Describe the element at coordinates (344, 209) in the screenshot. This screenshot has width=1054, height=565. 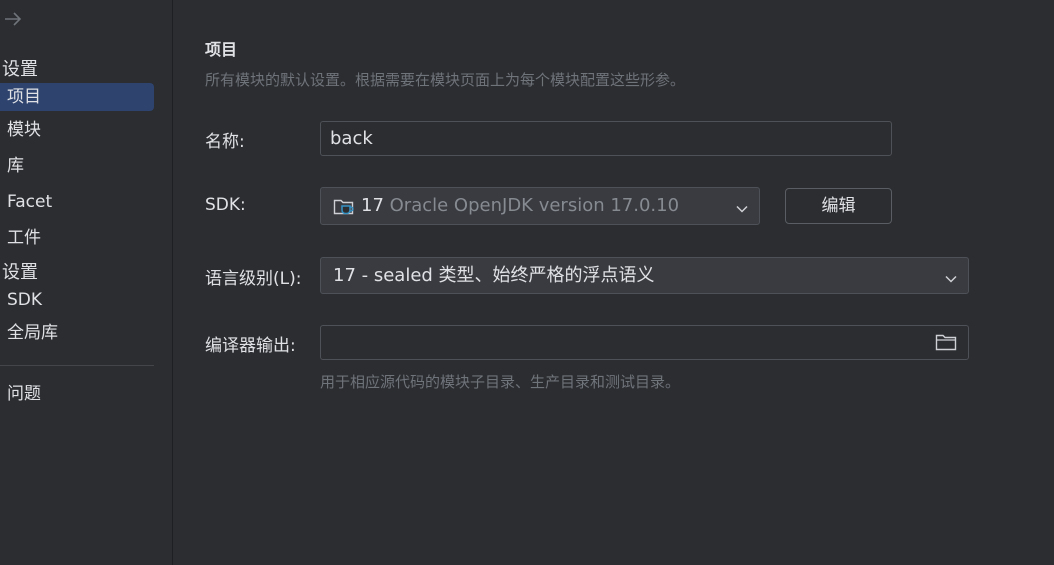
I see `folder-cup-icon` at that location.